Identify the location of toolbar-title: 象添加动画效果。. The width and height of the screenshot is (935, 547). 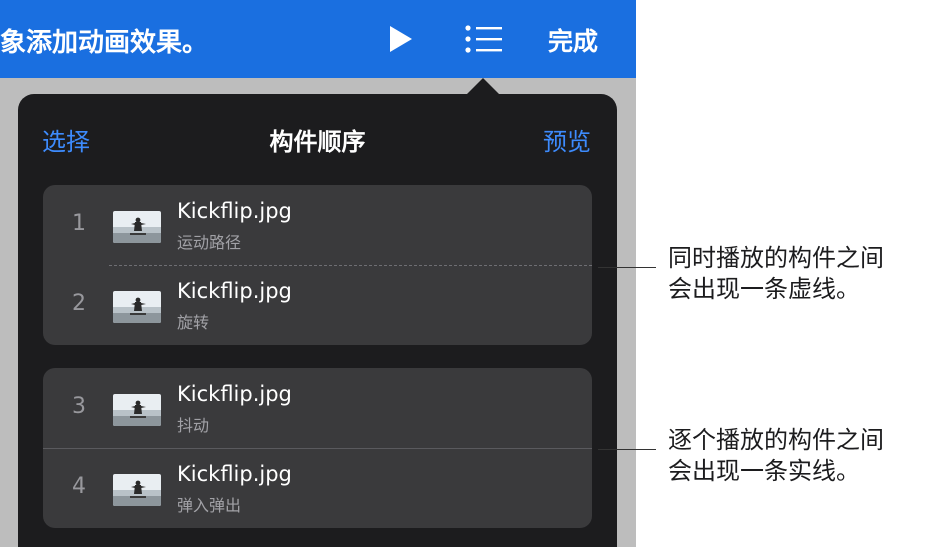
(104, 43).